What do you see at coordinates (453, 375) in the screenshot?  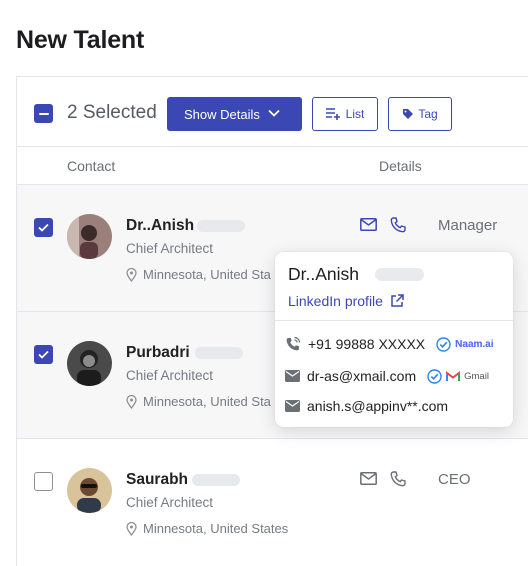 I see `gmail-icon` at bounding box center [453, 375].